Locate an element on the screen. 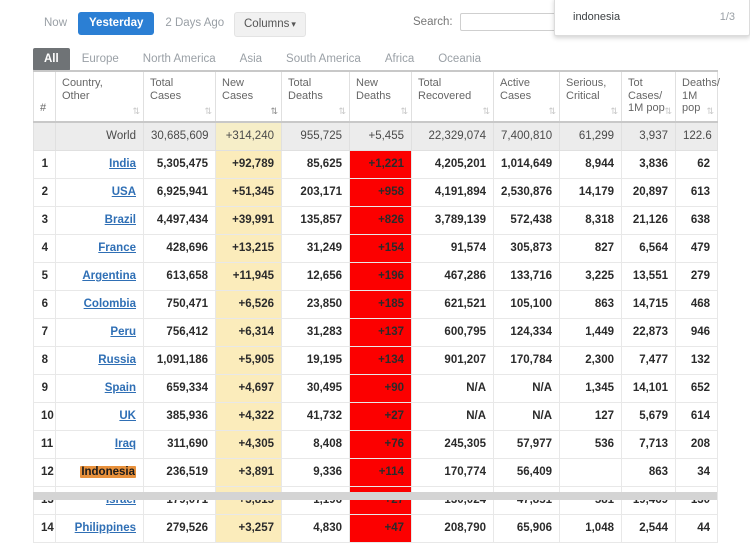 The height and width of the screenshot is (543, 750). country-link: India is located at coordinates (122, 164).